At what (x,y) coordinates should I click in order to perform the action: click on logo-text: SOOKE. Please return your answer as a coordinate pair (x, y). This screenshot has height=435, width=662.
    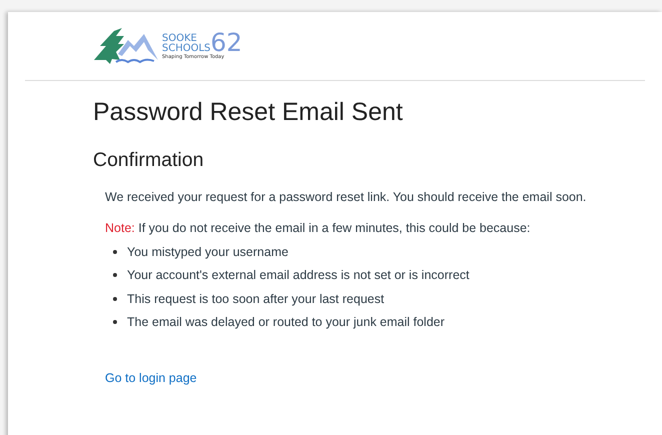
    Looking at the image, I should click on (180, 39).